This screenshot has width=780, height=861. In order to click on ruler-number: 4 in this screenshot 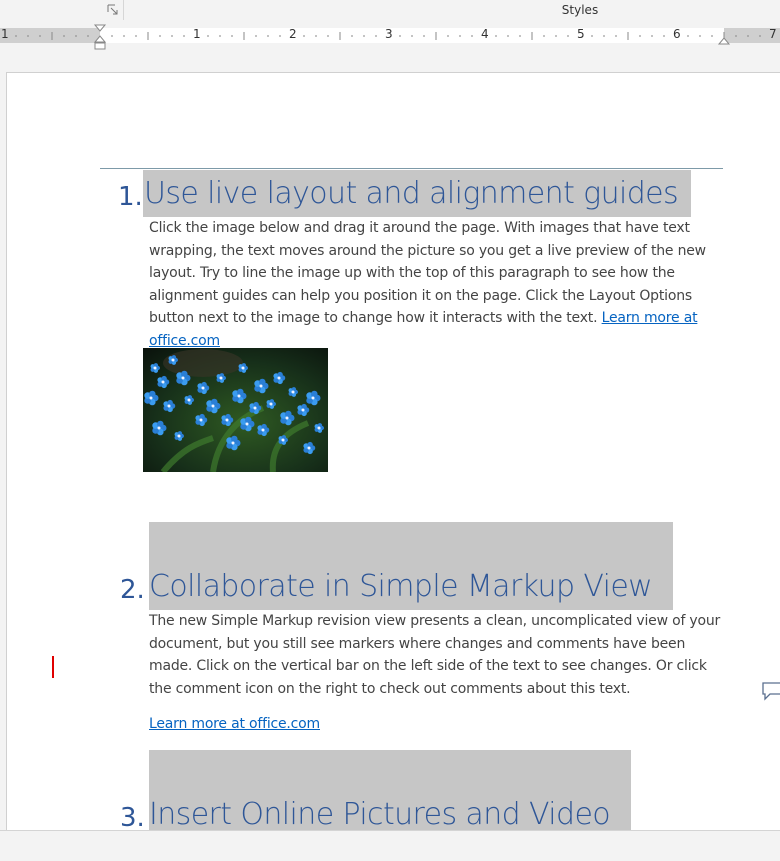, I will do `click(485, 34)`.